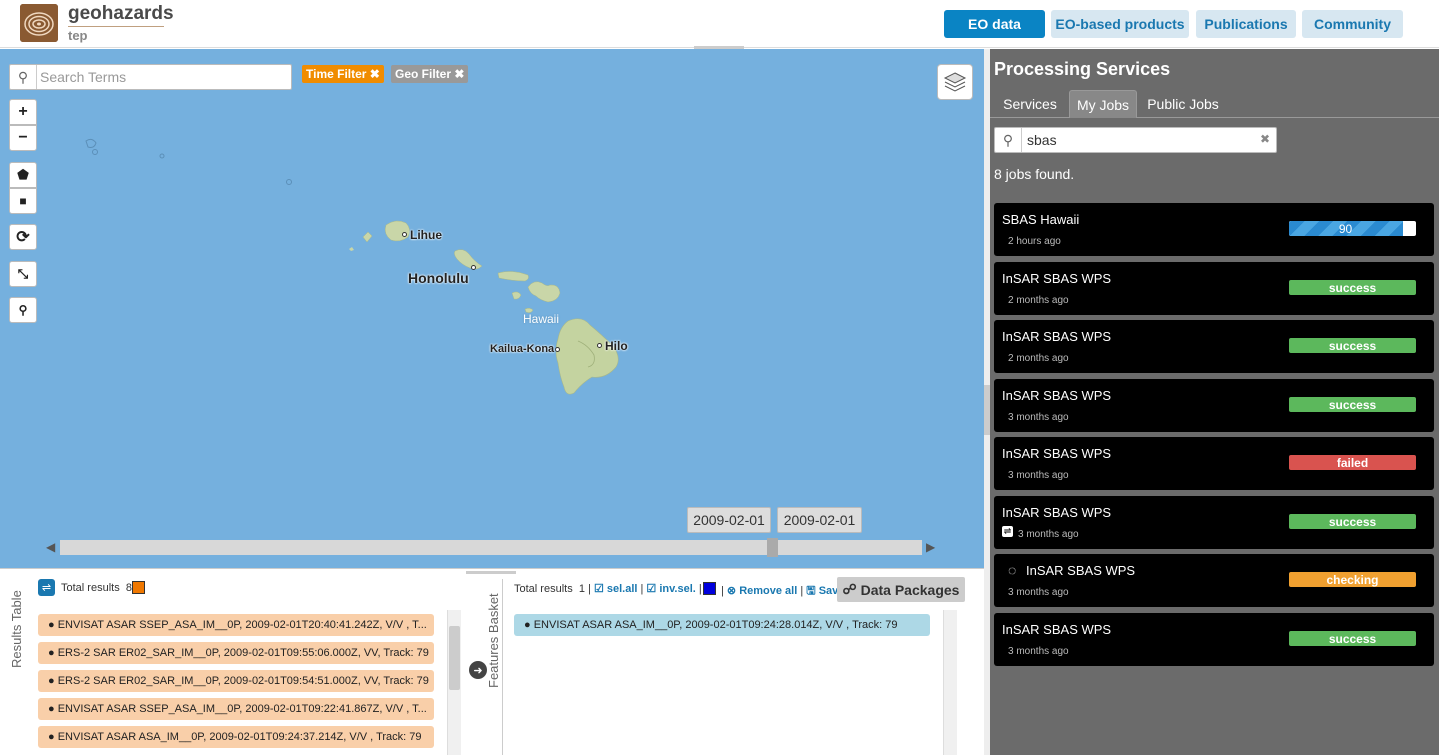 The width and height of the screenshot is (1439, 755). Describe the element at coordinates (599, 345) in the screenshot. I see `hilo-marker` at that location.